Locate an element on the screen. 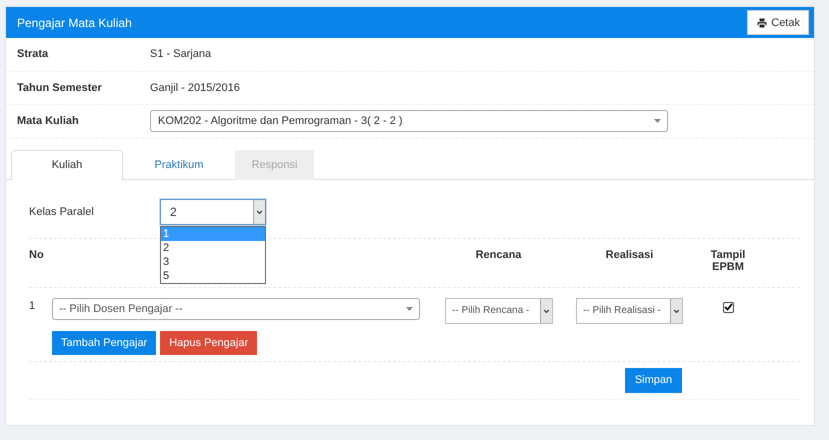 This screenshot has height=440, width=829. column-header: Rencana is located at coordinates (498, 254).